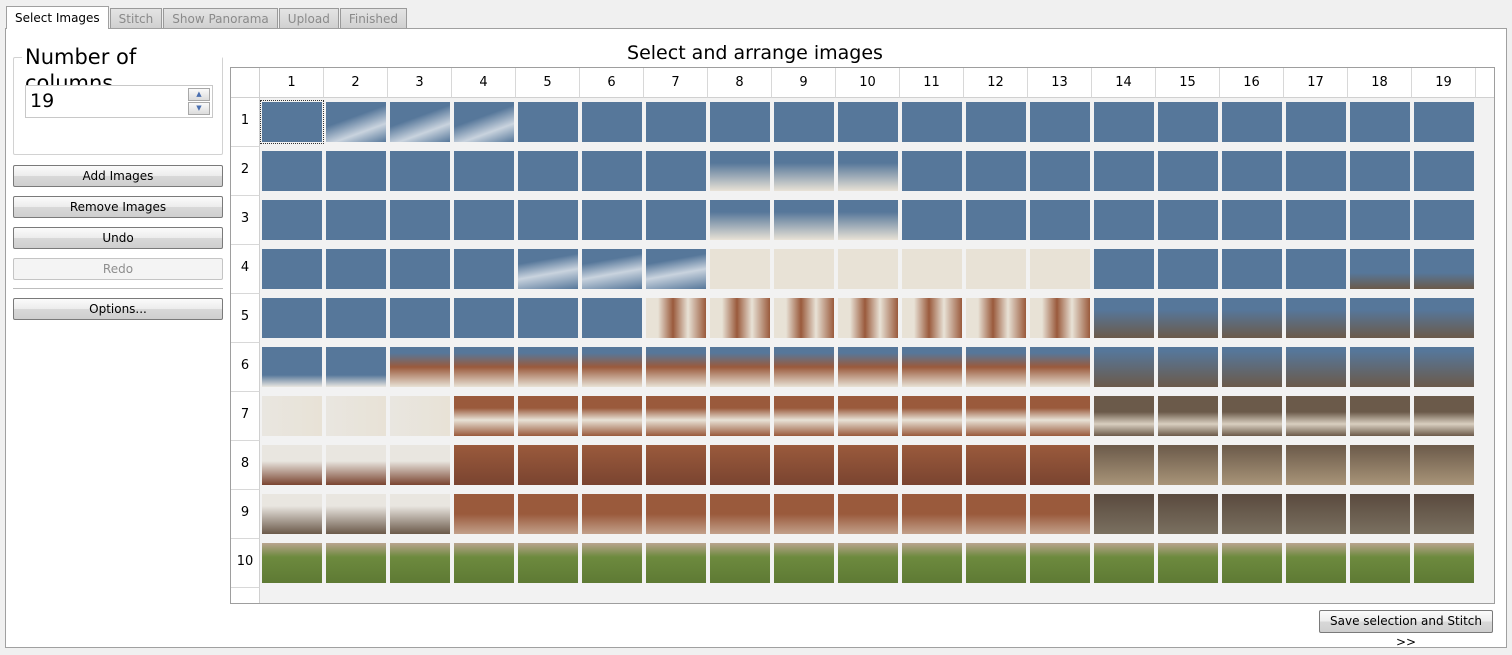  What do you see at coordinates (308, 18) in the screenshot?
I see `tab-upload: Upload` at bounding box center [308, 18].